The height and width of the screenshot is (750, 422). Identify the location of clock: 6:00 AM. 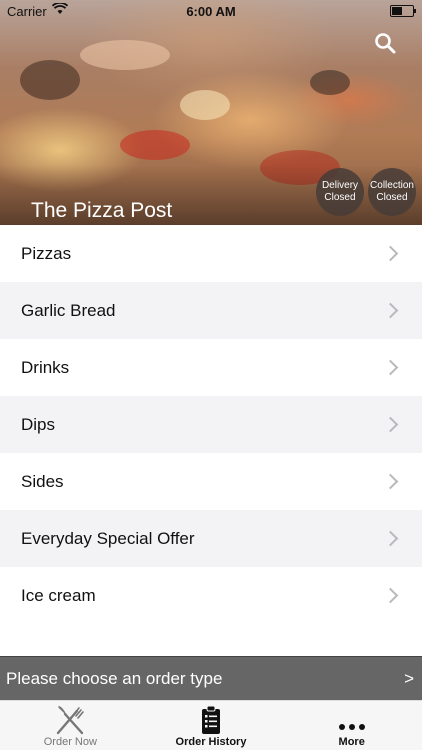
(211, 11).